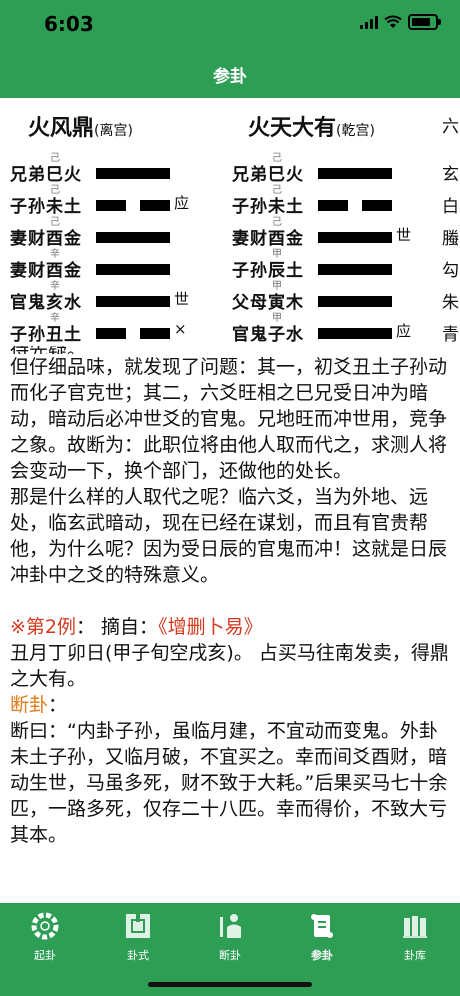  I want to click on hexagram-line: 官鬼亥水 辛 世, so click(115, 298).